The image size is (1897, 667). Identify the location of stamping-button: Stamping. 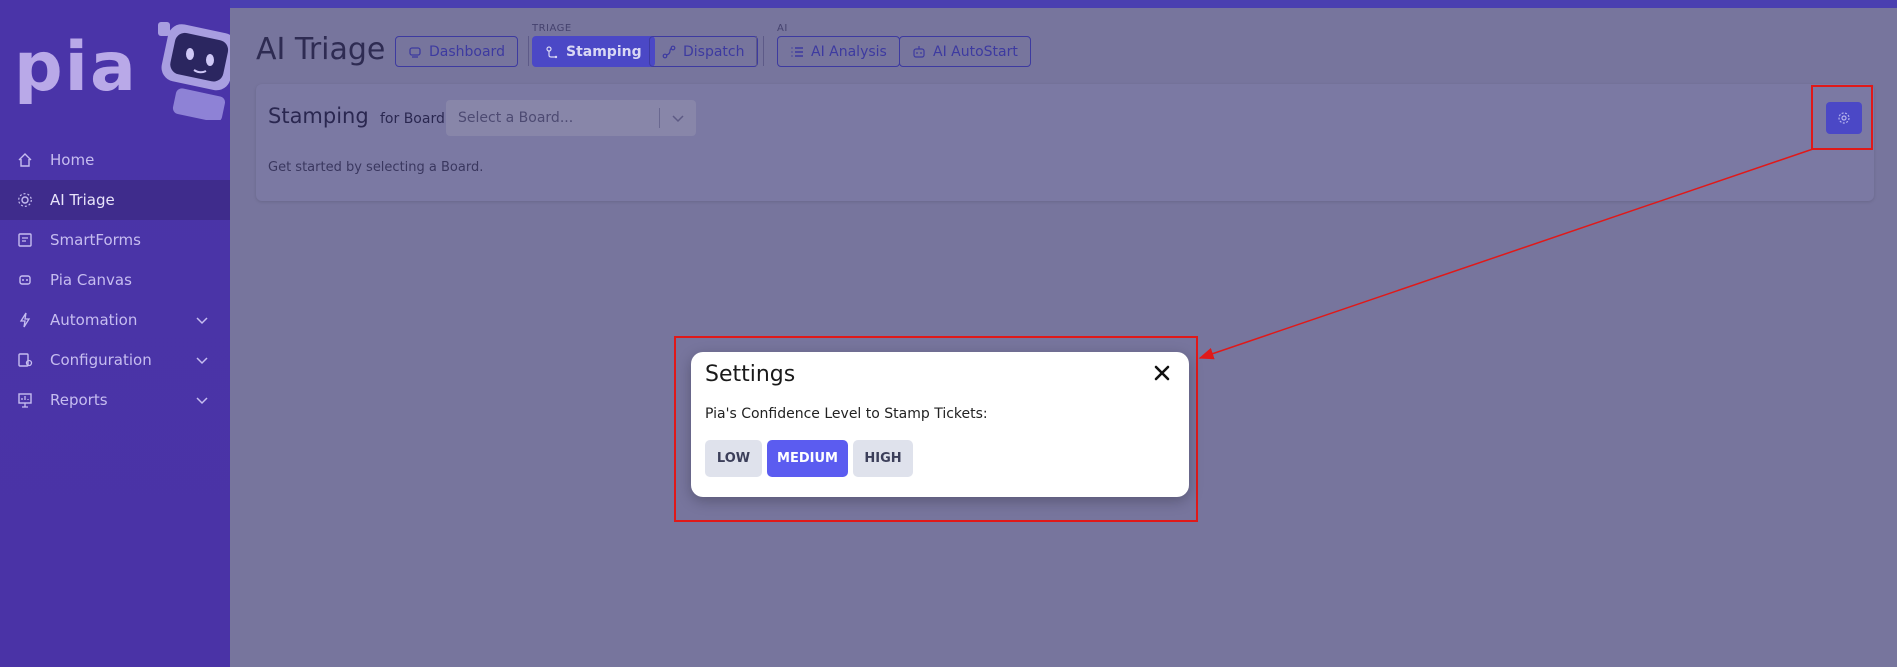
(593, 51).